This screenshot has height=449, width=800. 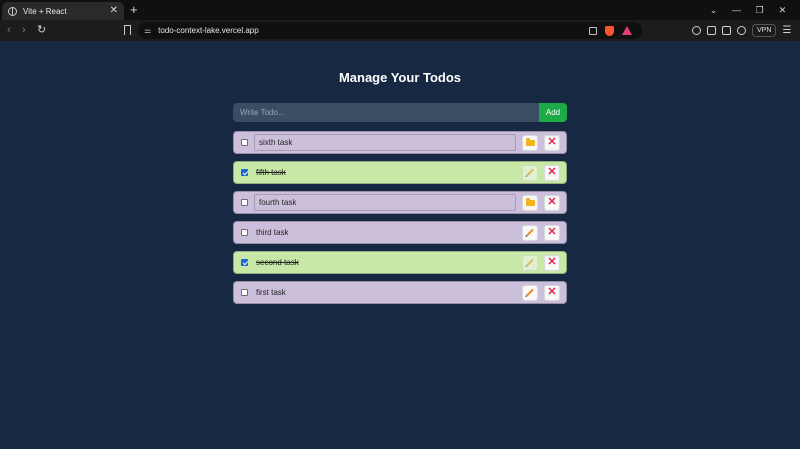 I want to click on restore-icon: ❐, so click(x=759, y=10).